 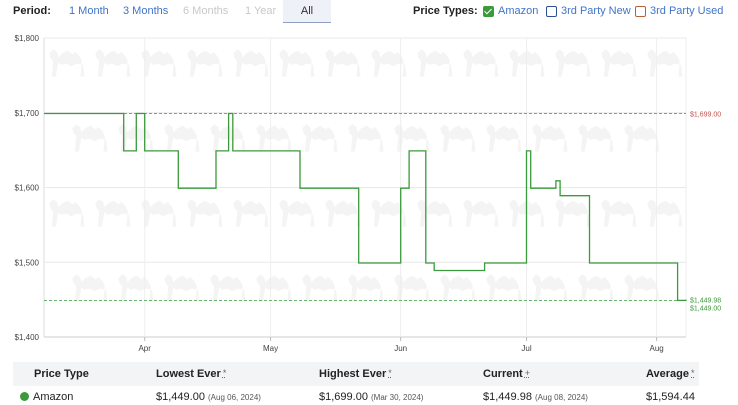 I want to click on third-party-used-checkbox-icon, so click(x=640, y=11).